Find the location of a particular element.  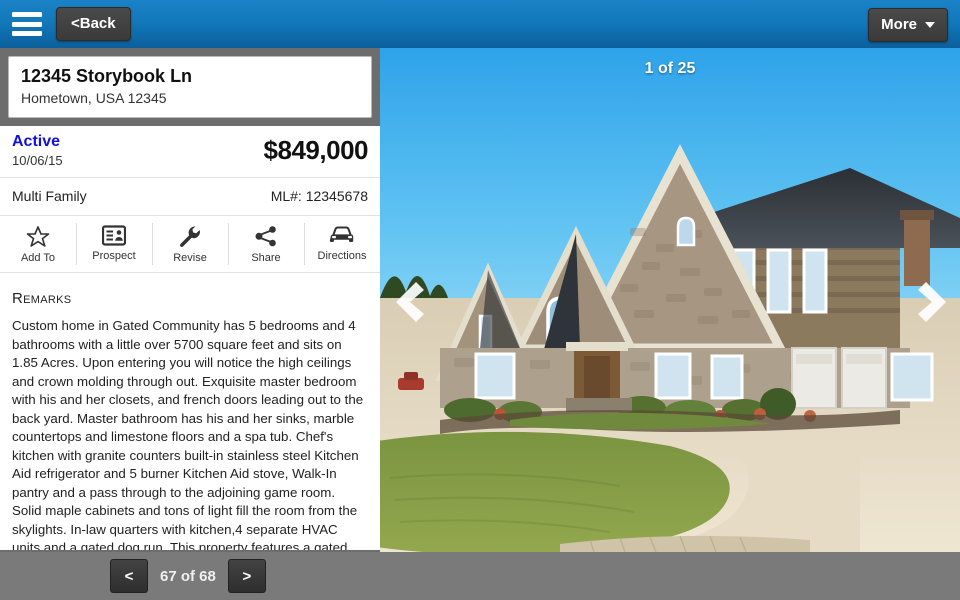

address-card: 12345 Storybook Ln Hometown, USA 12345 is located at coordinates (190, 87).